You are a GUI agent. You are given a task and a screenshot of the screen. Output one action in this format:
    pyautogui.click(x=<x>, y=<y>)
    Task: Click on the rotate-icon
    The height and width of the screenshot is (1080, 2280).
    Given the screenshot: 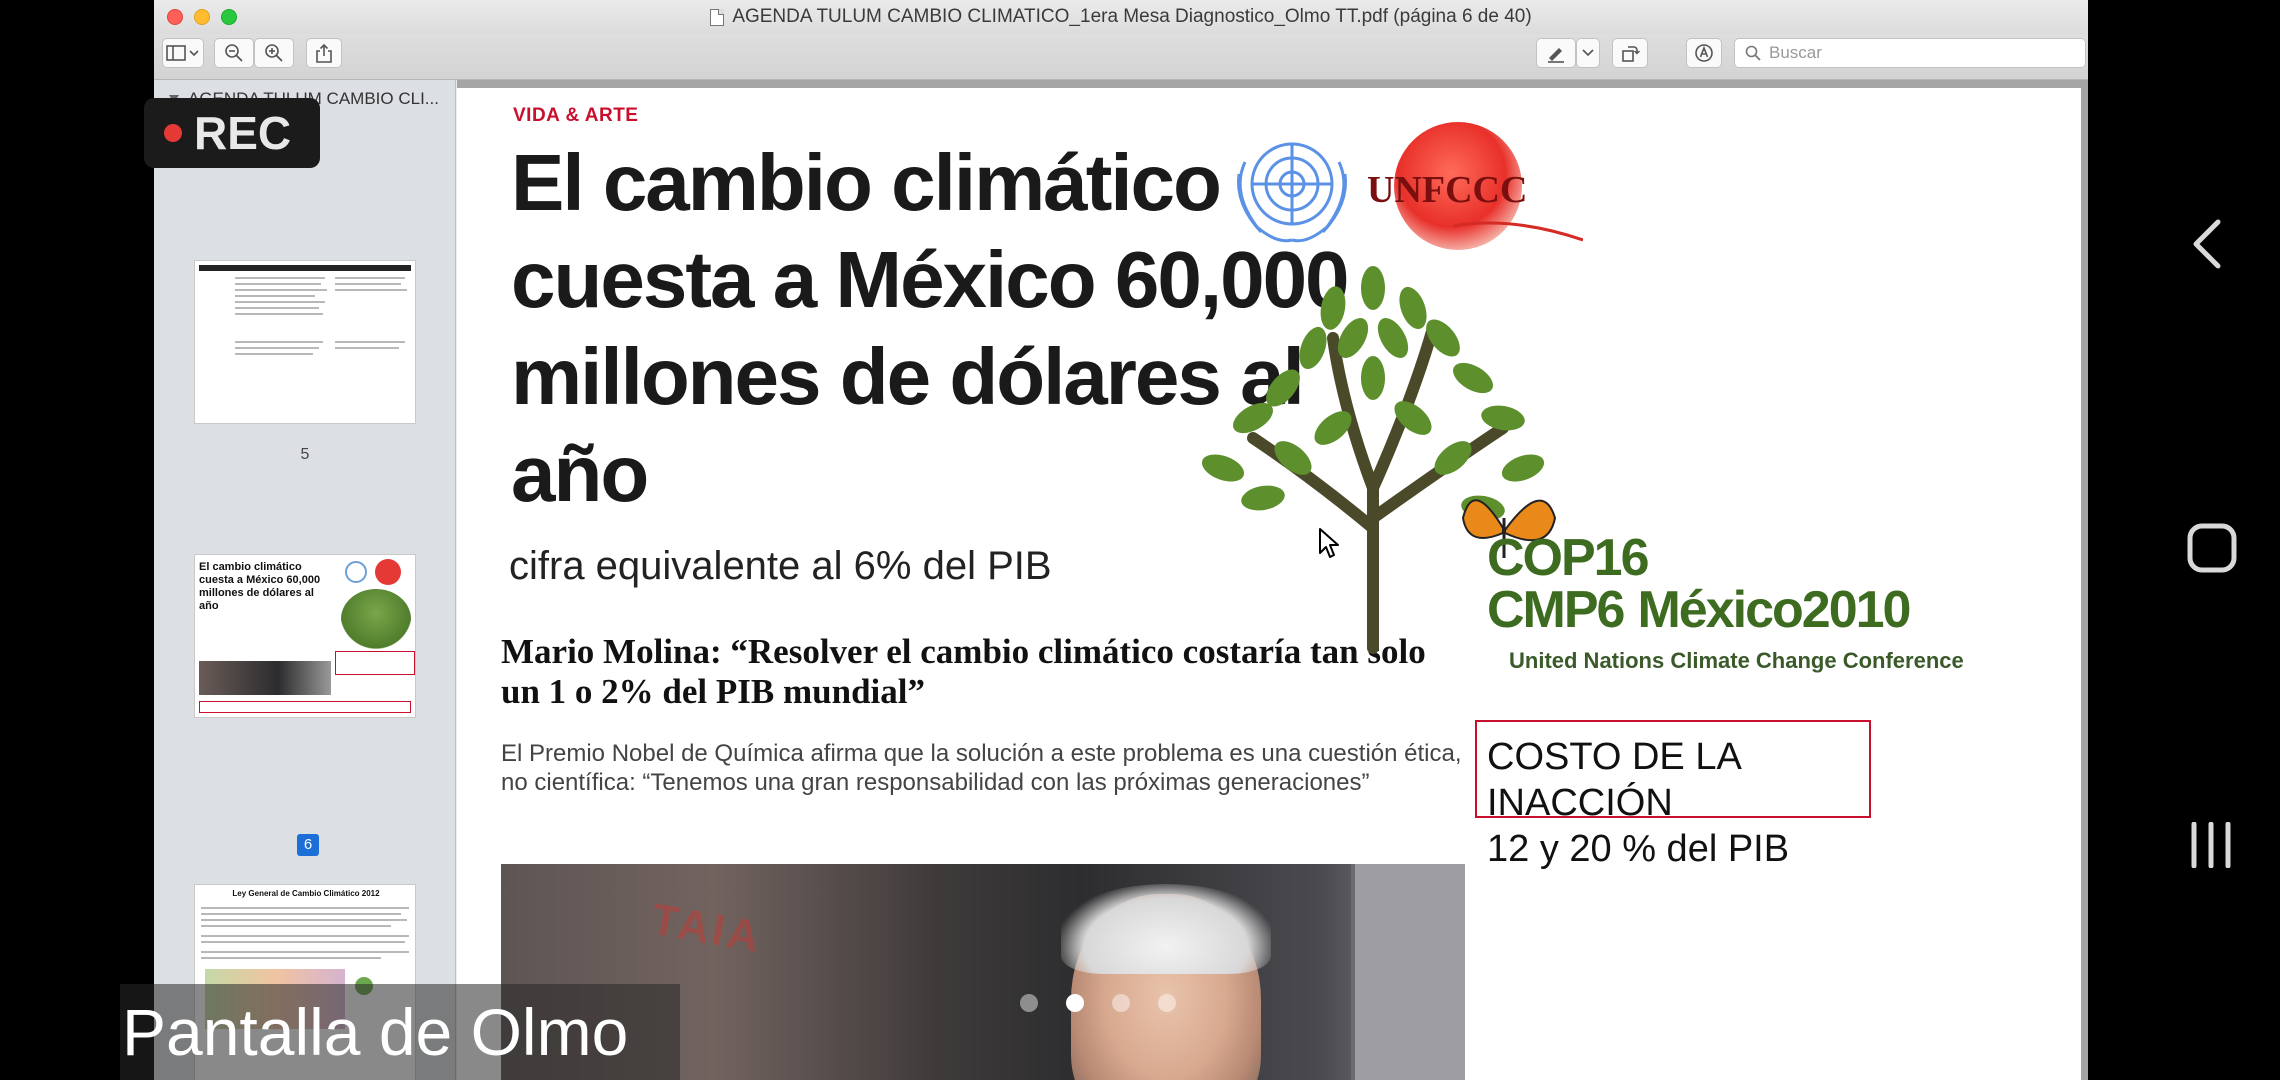 What is the action you would take?
    pyautogui.click(x=1631, y=54)
    